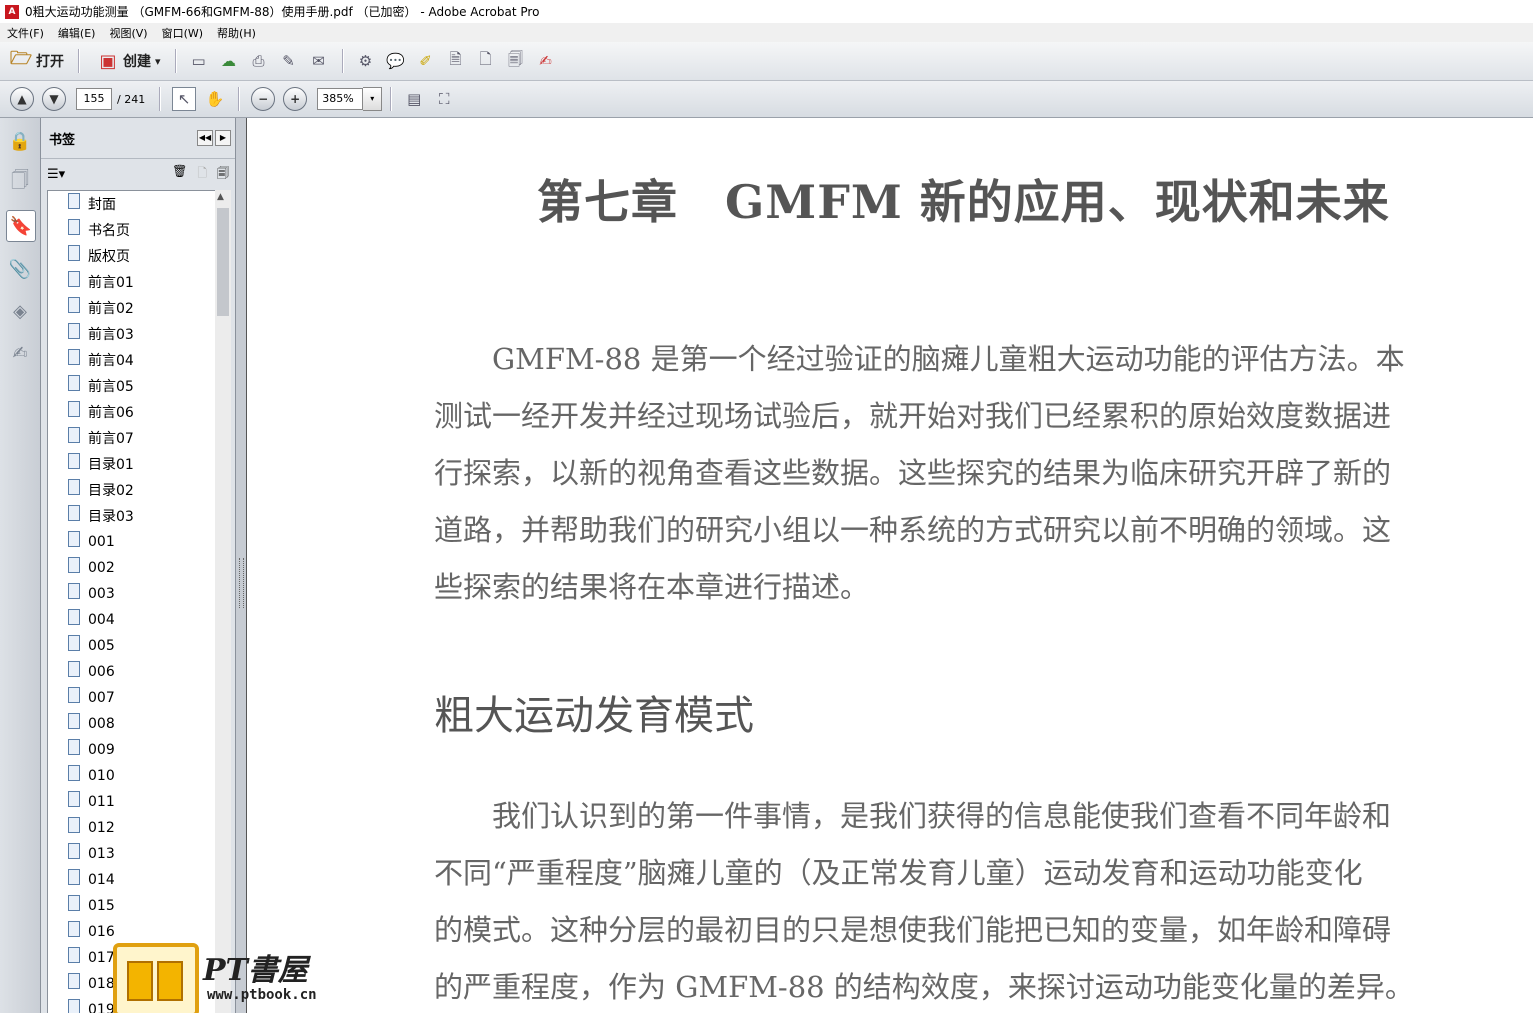  I want to click on sign-document-icon: ✍, so click(546, 61).